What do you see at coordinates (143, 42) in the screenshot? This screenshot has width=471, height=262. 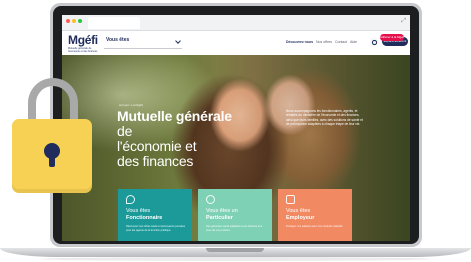 I see `audience-select: Vous êtes` at bounding box center [143, 42].